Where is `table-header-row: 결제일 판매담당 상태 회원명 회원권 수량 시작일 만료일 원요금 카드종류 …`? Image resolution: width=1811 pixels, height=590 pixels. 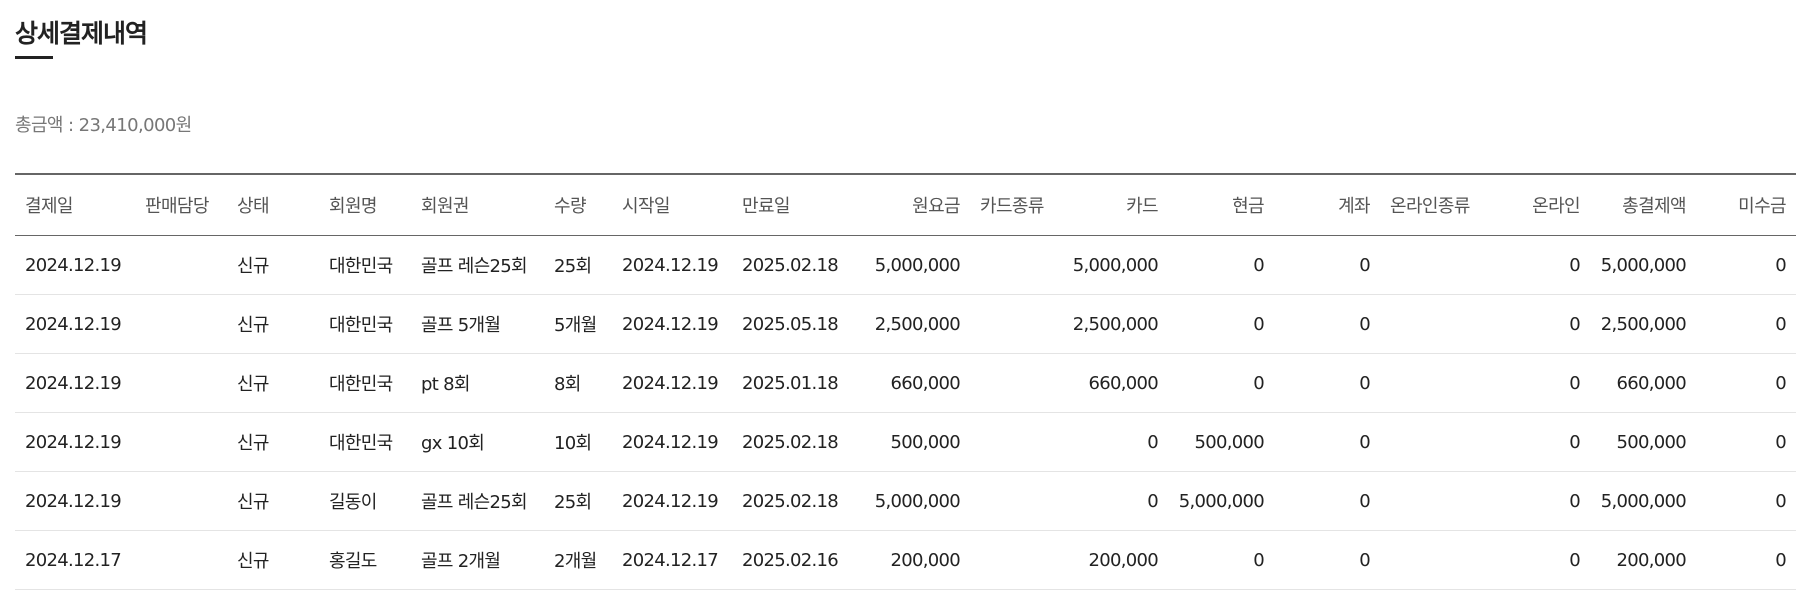 table-header-row: 결제일 판매담당 상태 회원명 회원권 수량 시작일 만료일 원요금 카드종류 … is located at coordinates (905, 205).